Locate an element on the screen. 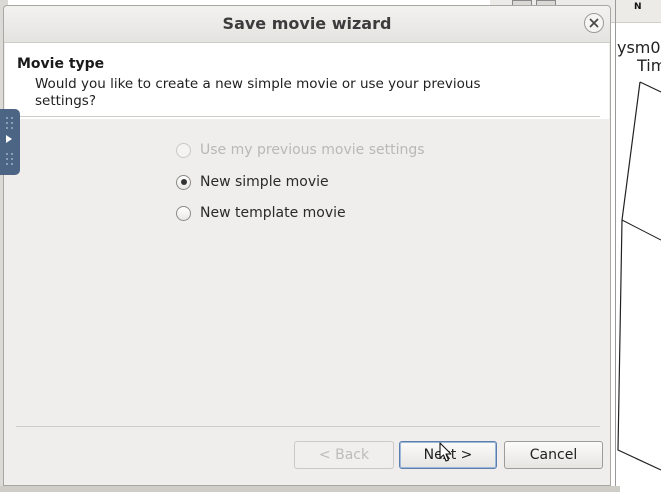  option-new-simple-movie: New simple movie is located at coordinates (252, 182).